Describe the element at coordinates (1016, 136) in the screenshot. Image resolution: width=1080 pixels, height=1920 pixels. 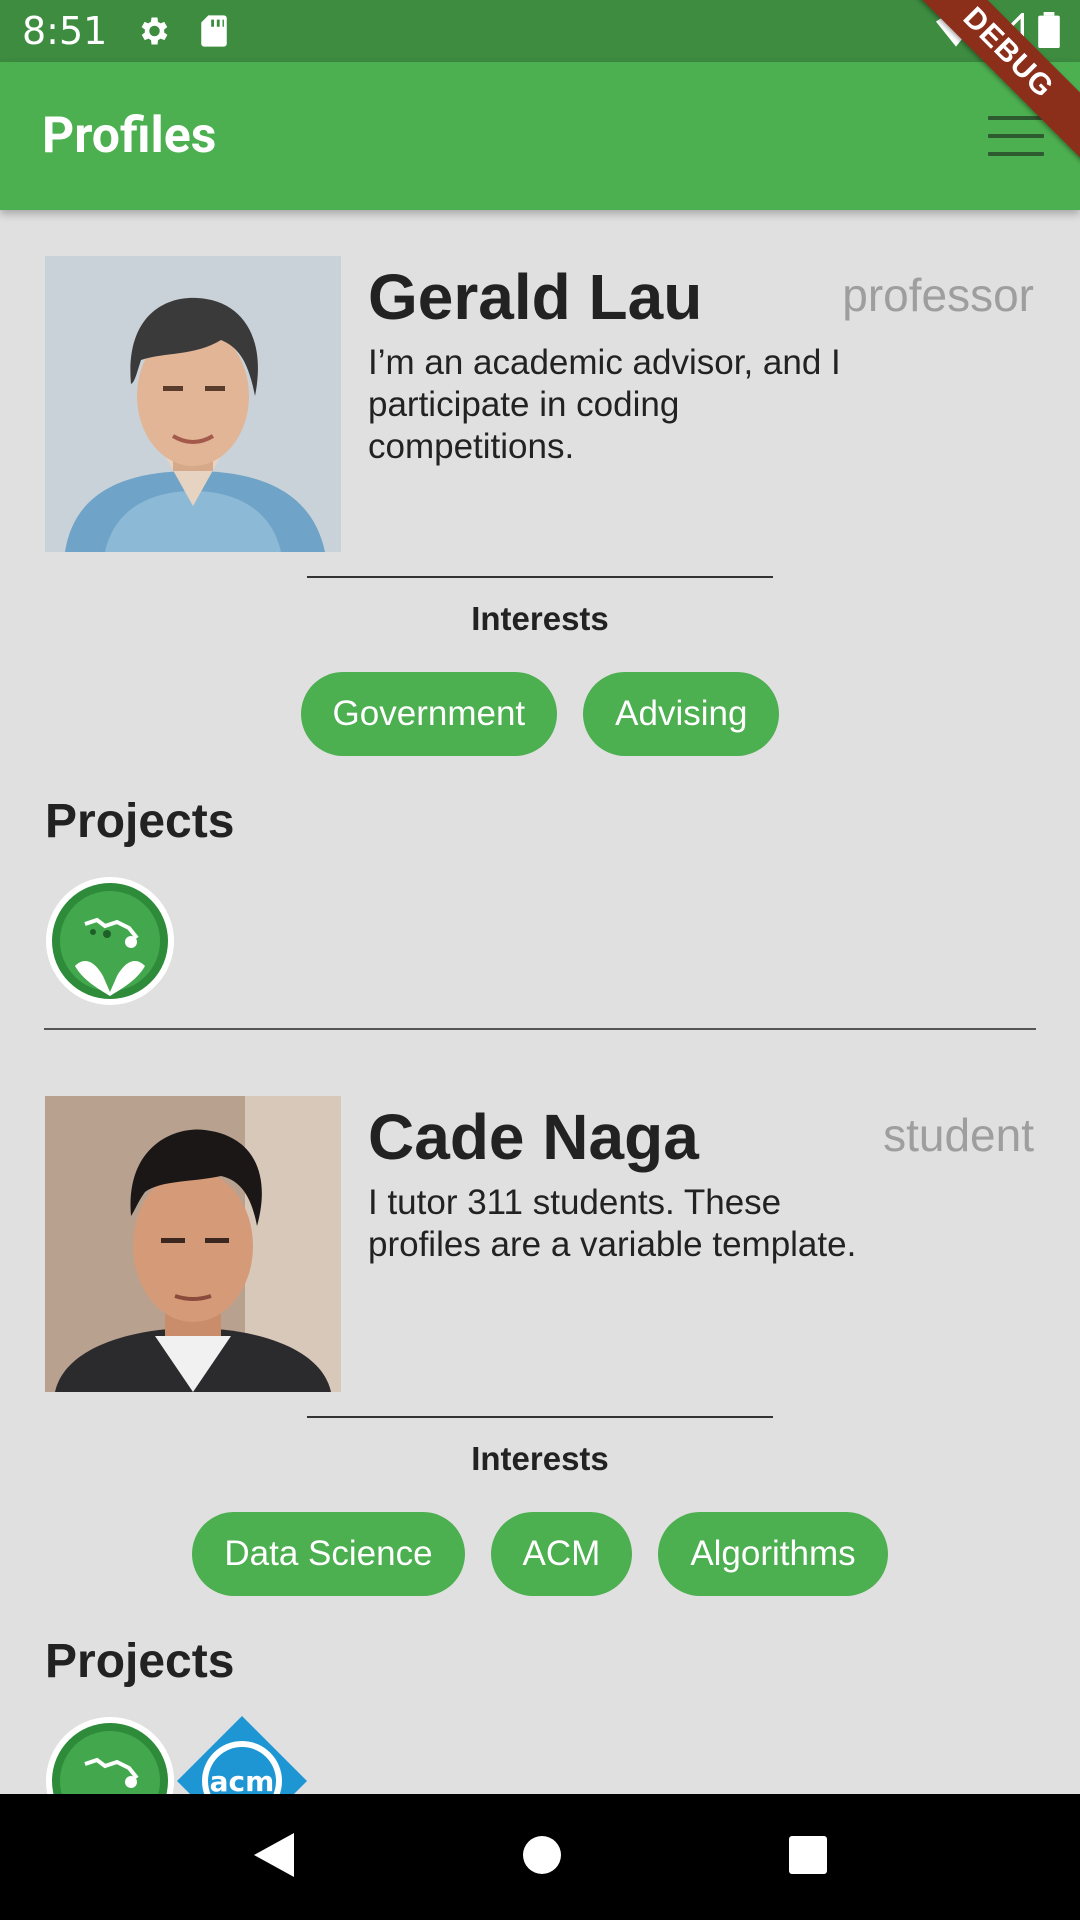
I see `menu-icon` at that location.